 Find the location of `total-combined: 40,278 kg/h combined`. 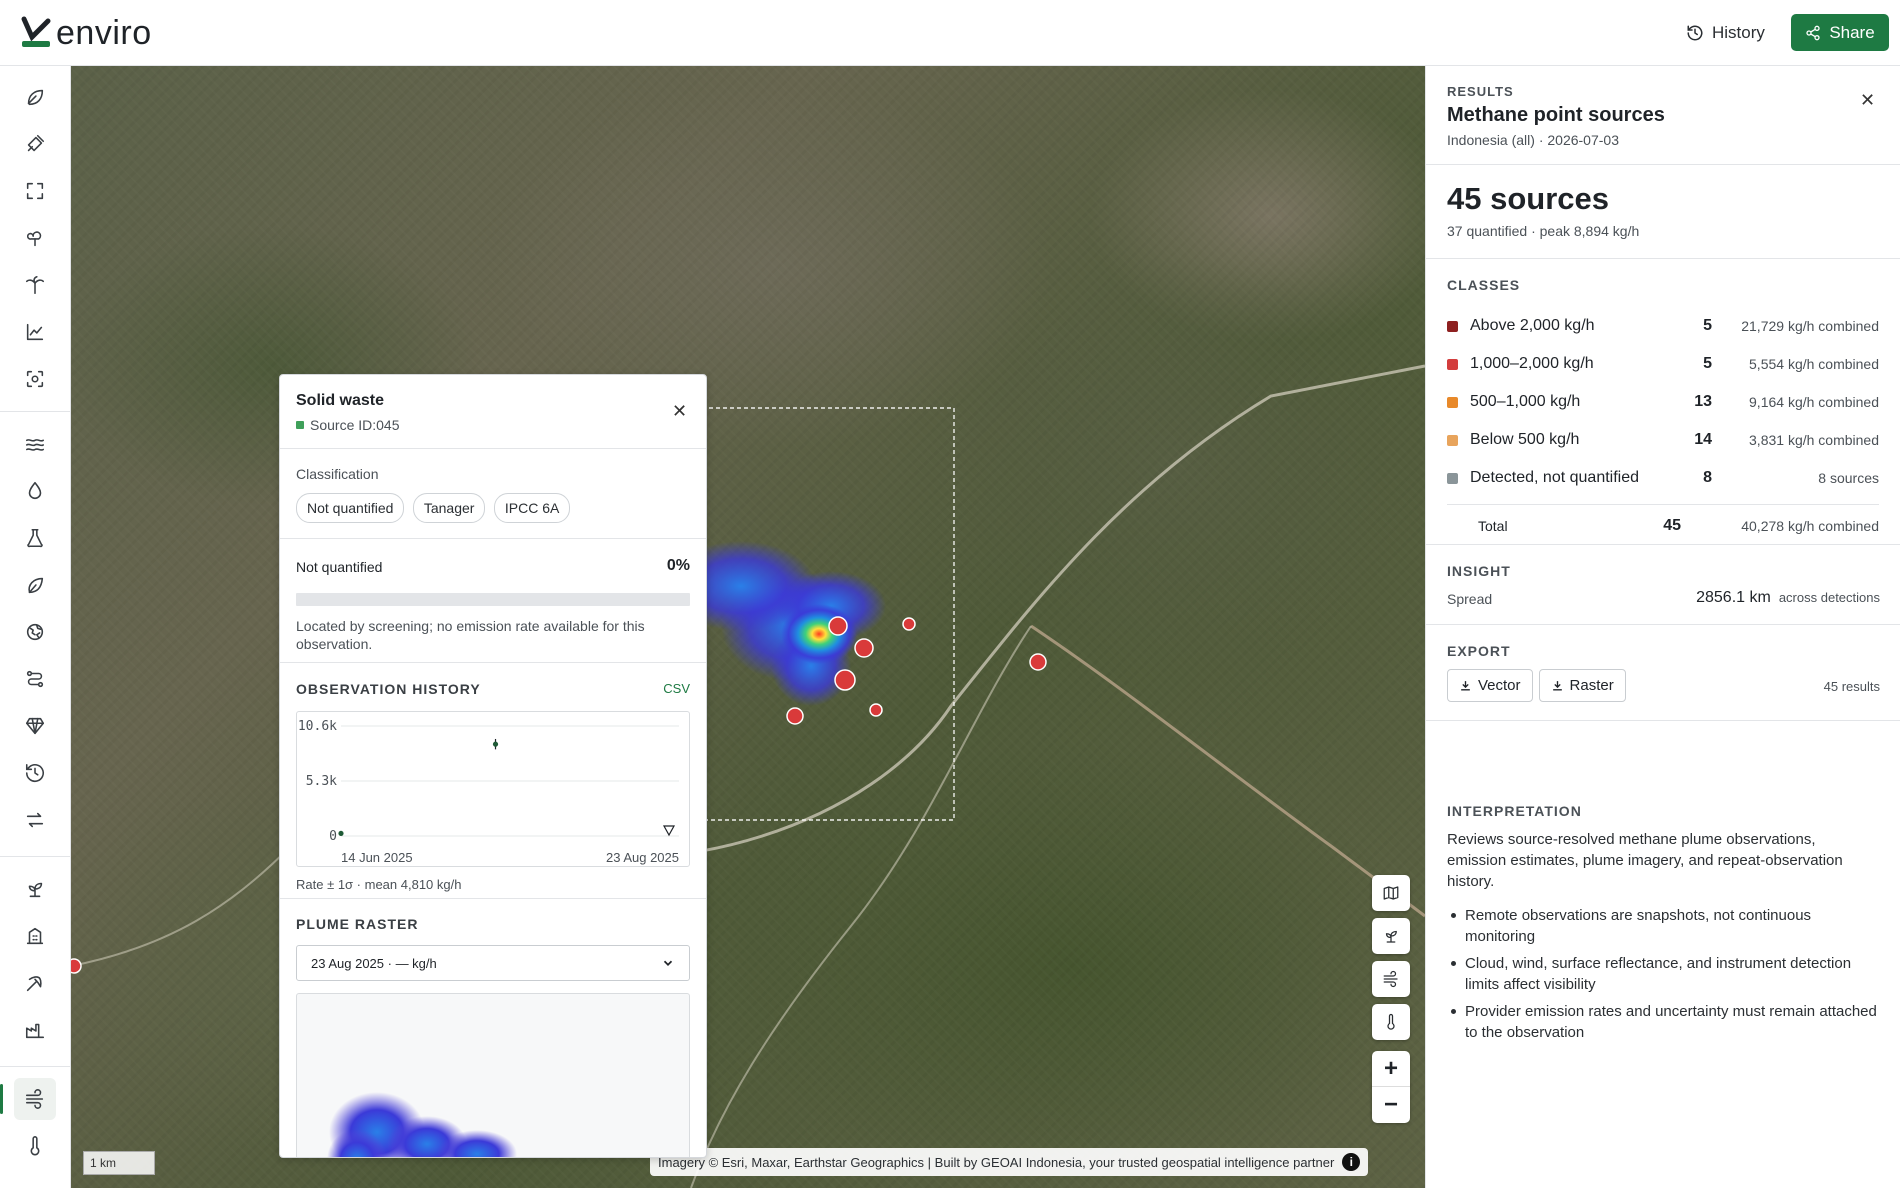

total-combined: 40,278 kg/h combined is located at coordinates (1810, 526).